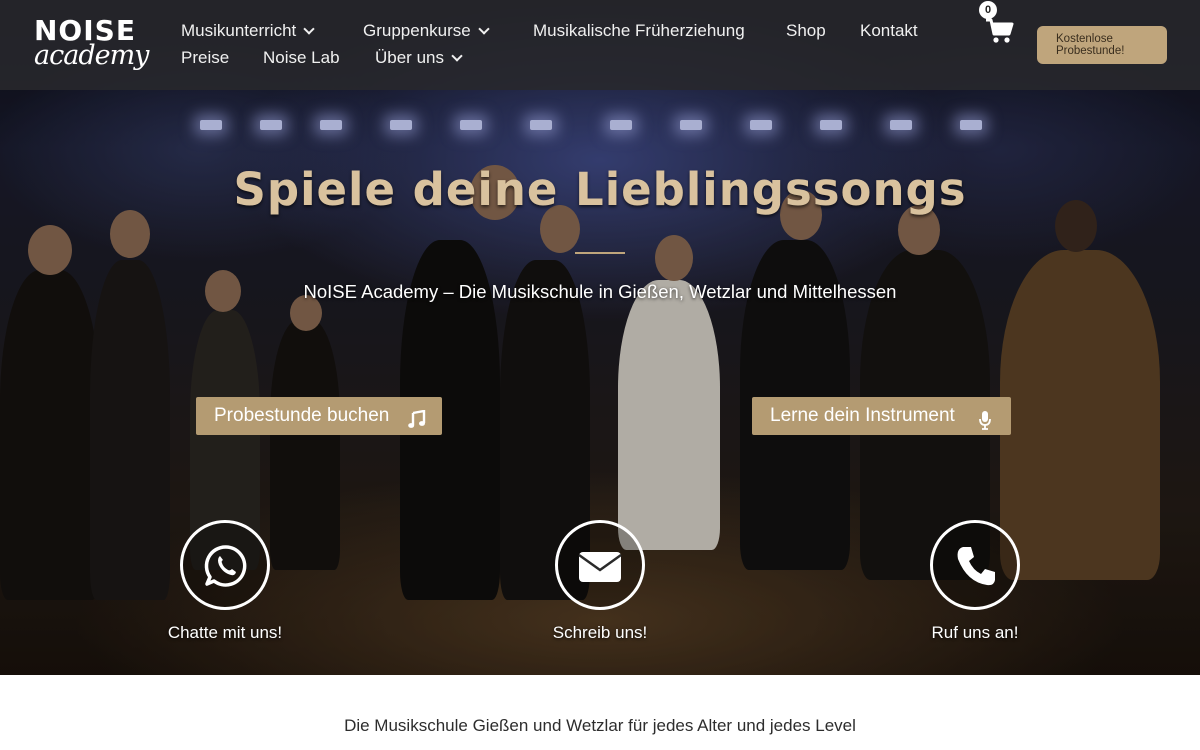  I want to click on whatsapp-chat-button, so click(225, 565).